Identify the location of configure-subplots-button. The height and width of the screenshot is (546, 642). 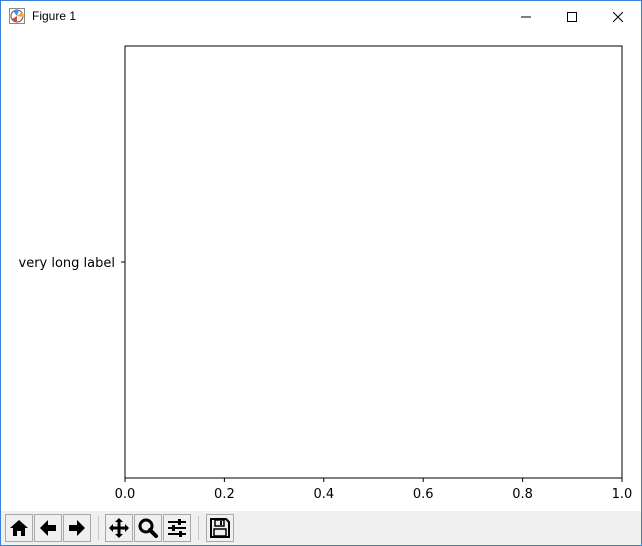
(177, 528).